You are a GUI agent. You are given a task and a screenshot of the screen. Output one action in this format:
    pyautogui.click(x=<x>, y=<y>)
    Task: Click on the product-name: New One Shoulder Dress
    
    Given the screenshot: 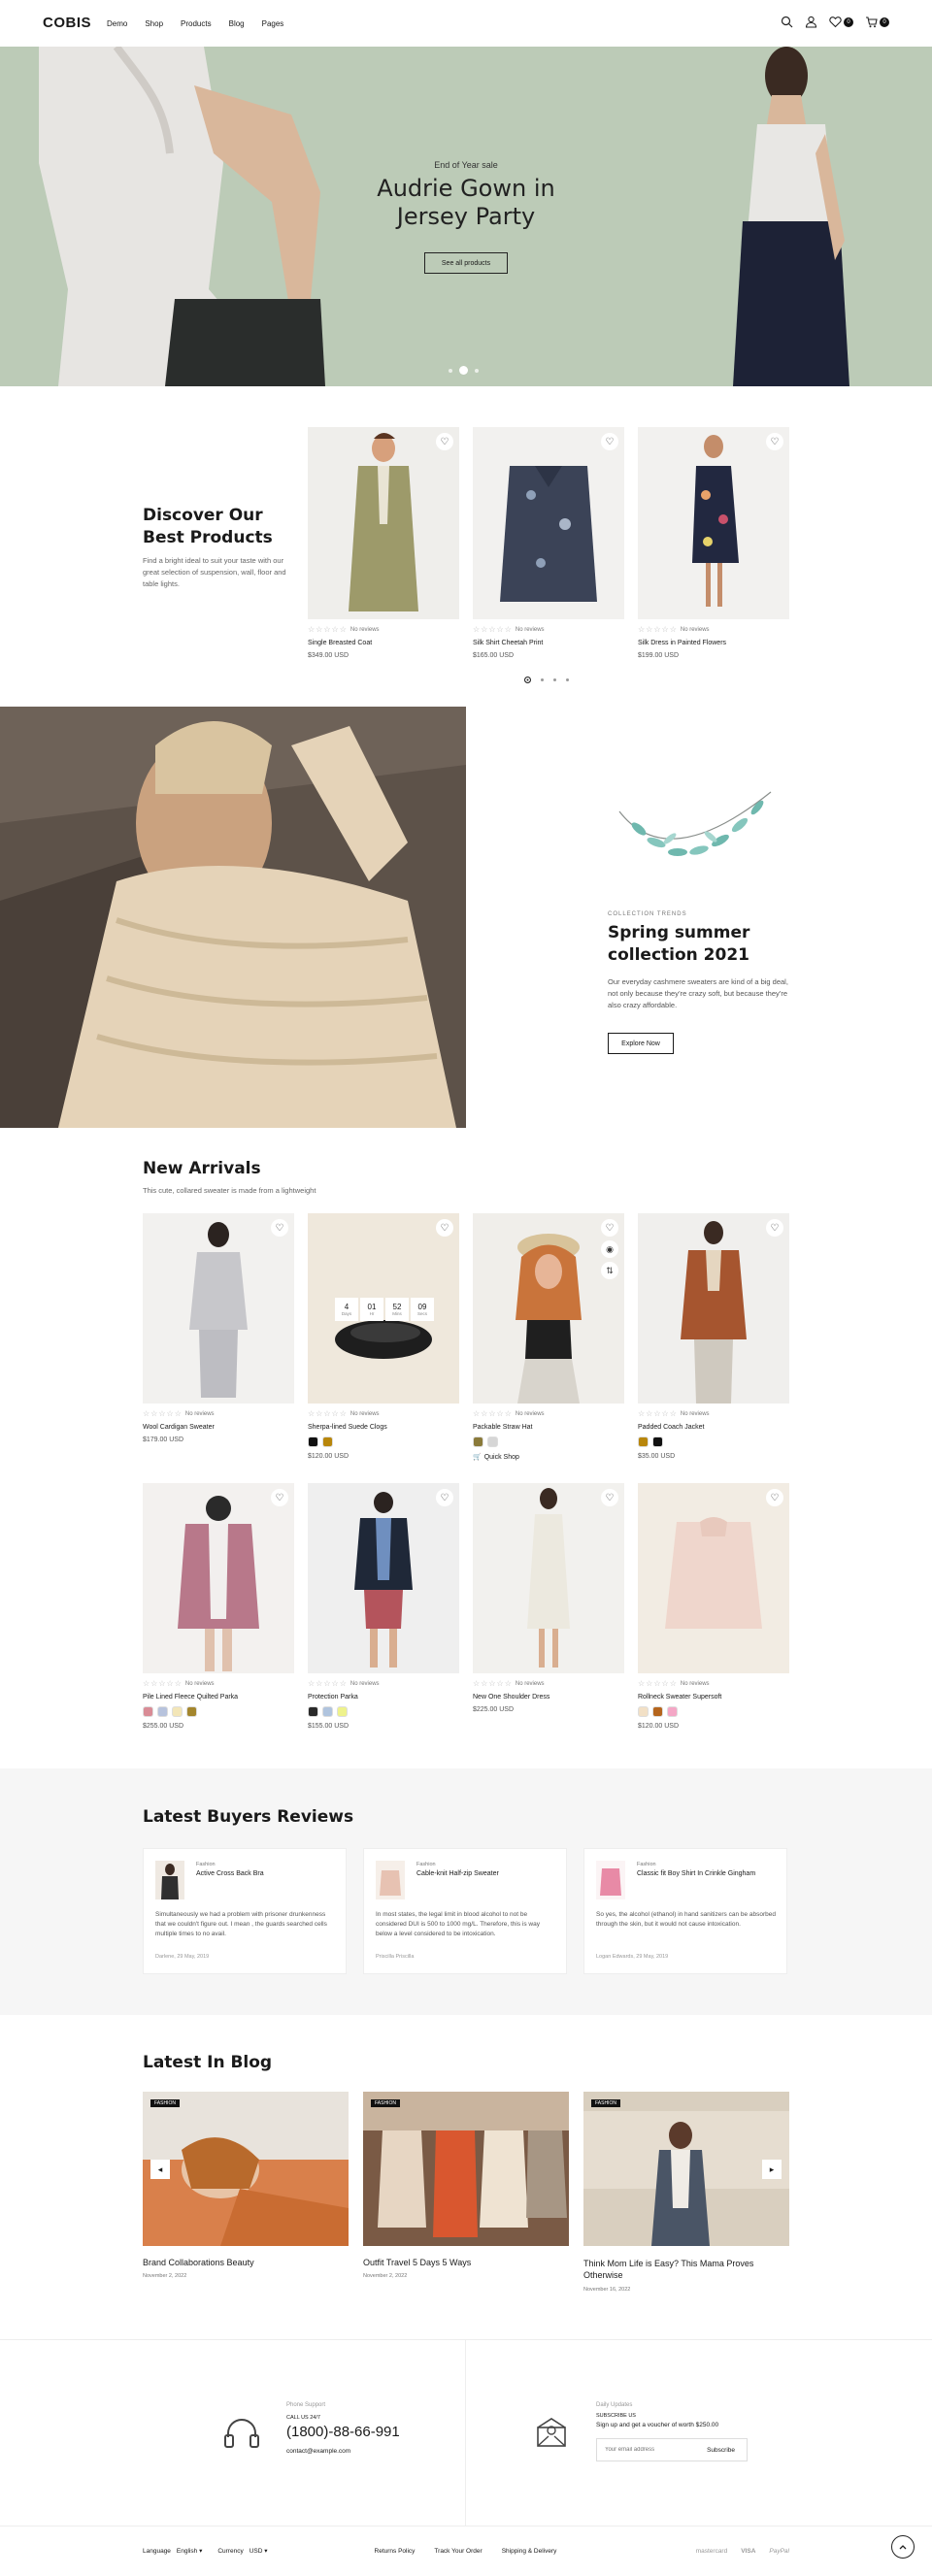 What is the action you would take?
    pyautogui.click(x=548, y=1697)
    